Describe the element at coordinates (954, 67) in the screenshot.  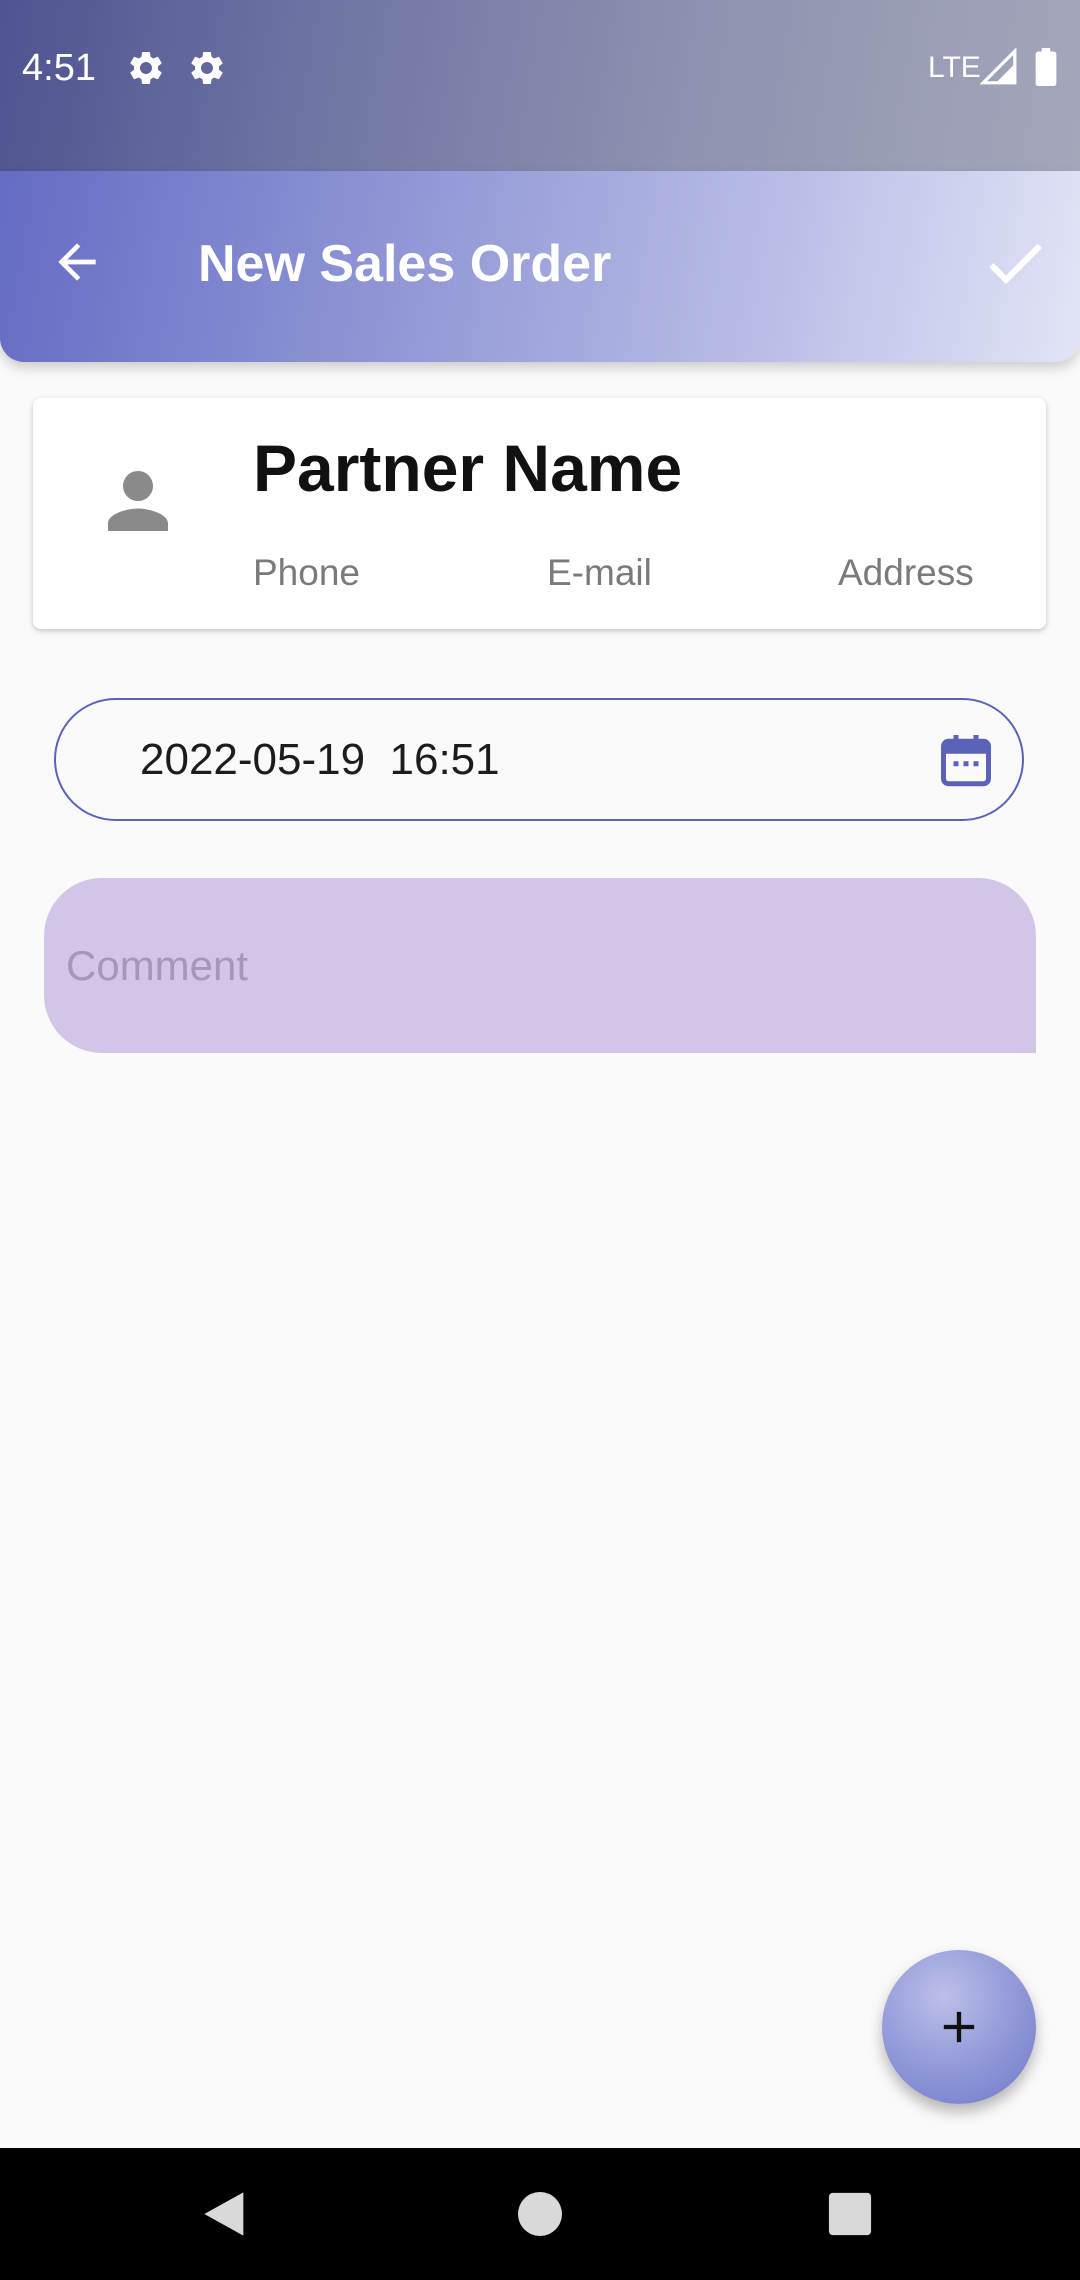
I see `network-type: LTE` at that location.